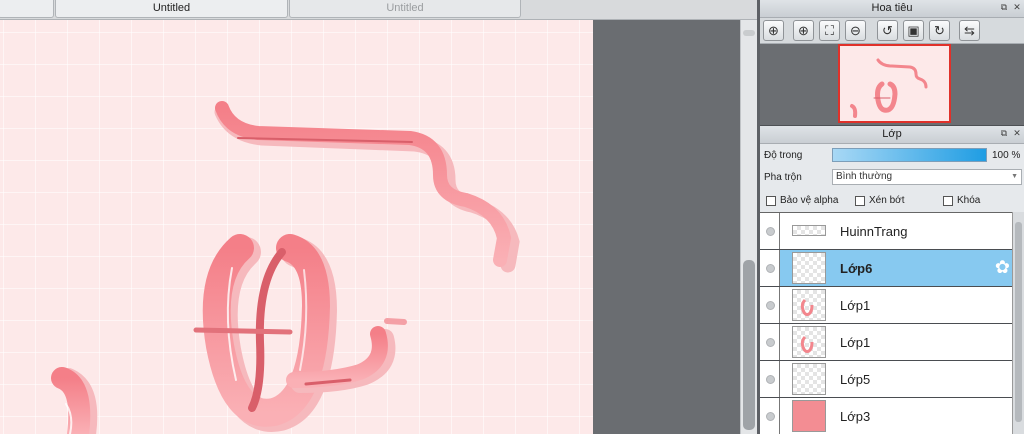  I want to click on actual-size-icon: ▣, so click(913, 30).